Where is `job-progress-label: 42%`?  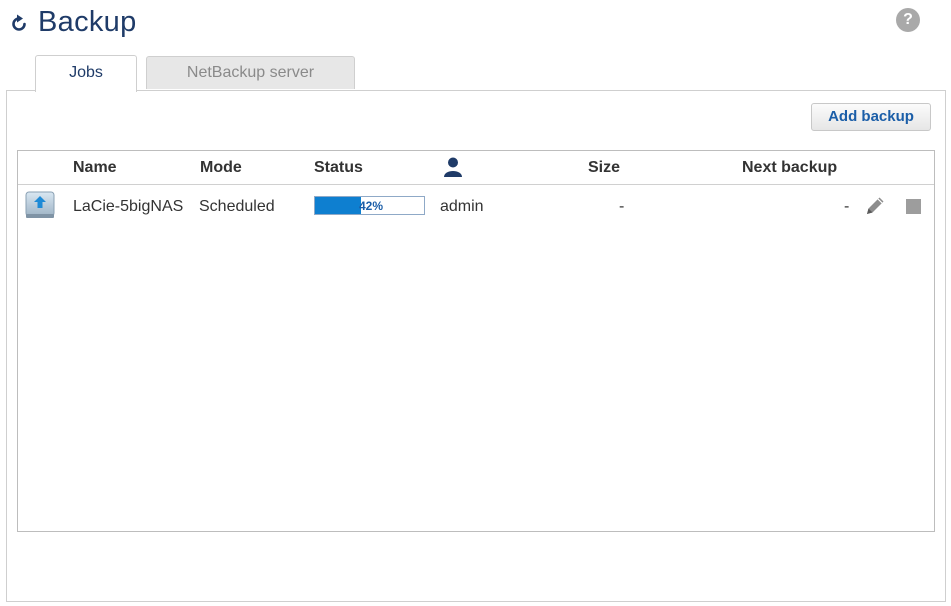 job-progress-label: 42% is located at coordinates (371, 206).